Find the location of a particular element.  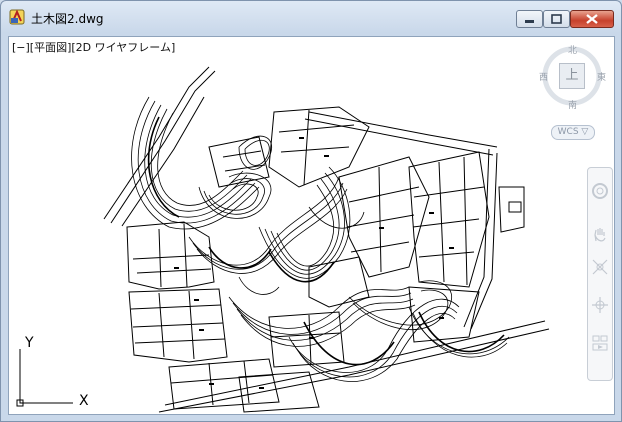

maximize-button is located at coordinates (556, 19).